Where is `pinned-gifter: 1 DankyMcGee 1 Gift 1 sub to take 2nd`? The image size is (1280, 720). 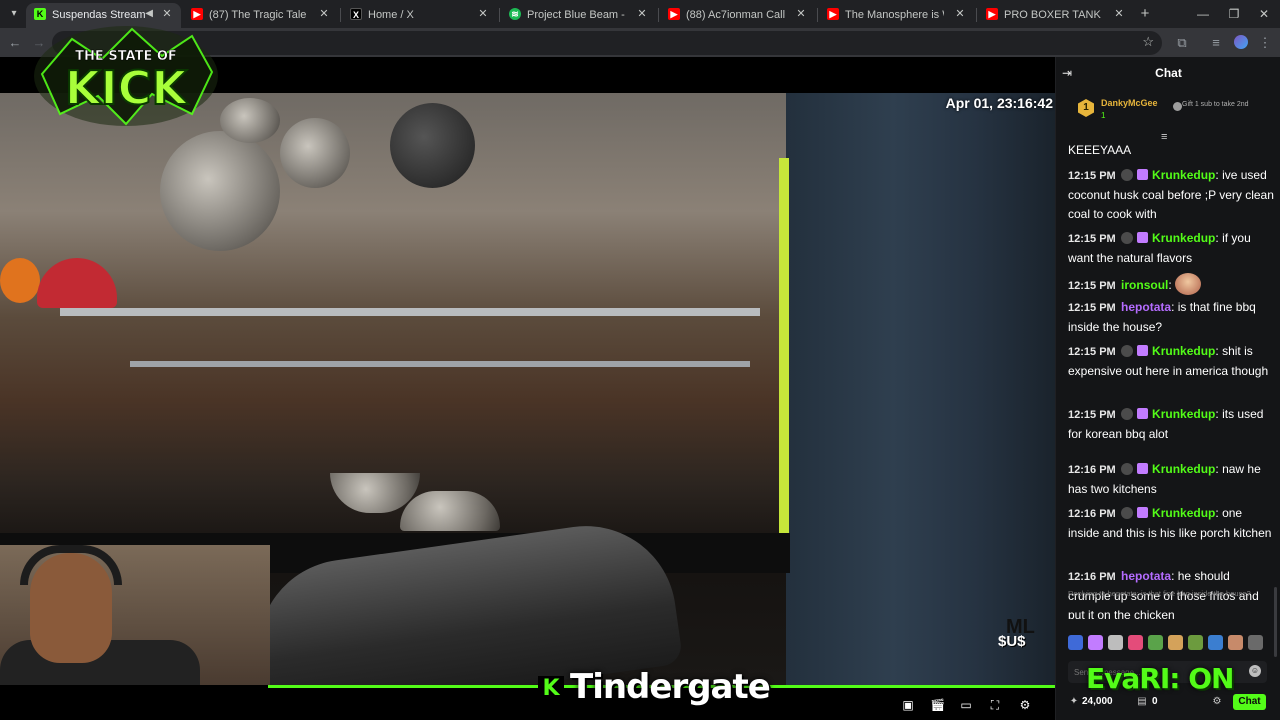 pinned-gifter: 1 DankyMcGee 1 Gift 1 sub to take 2nd is located at coordinates (1168, 111).